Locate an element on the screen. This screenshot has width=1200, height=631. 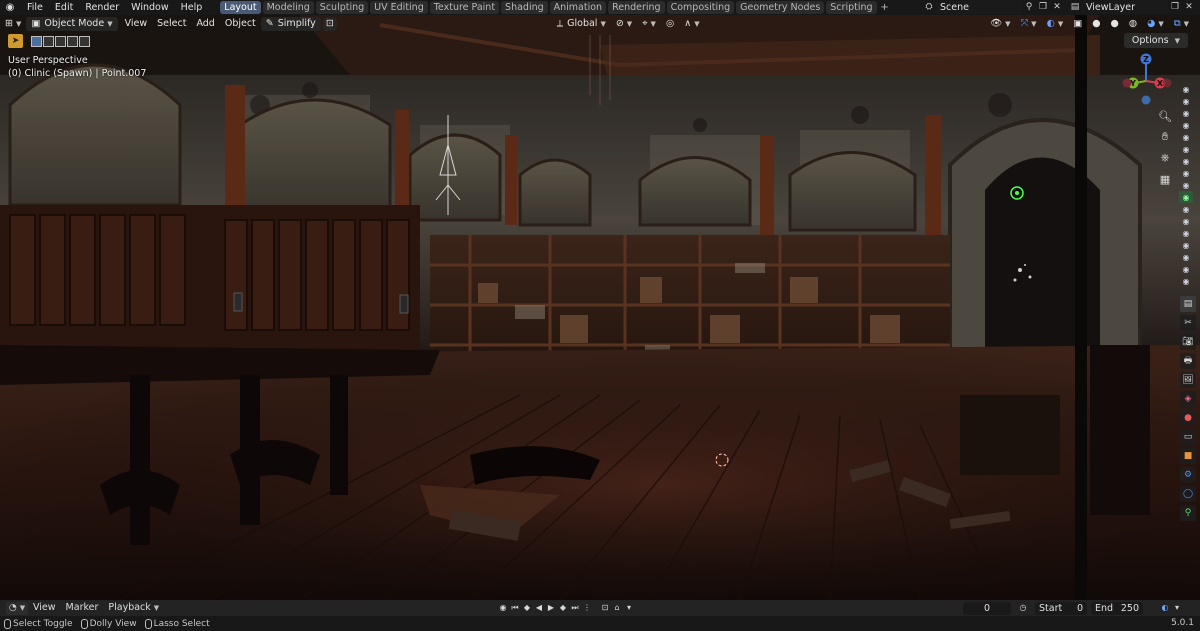
gizmo-toggle-icon: ⤧ ▼ is located at coordinates (1029, 24).